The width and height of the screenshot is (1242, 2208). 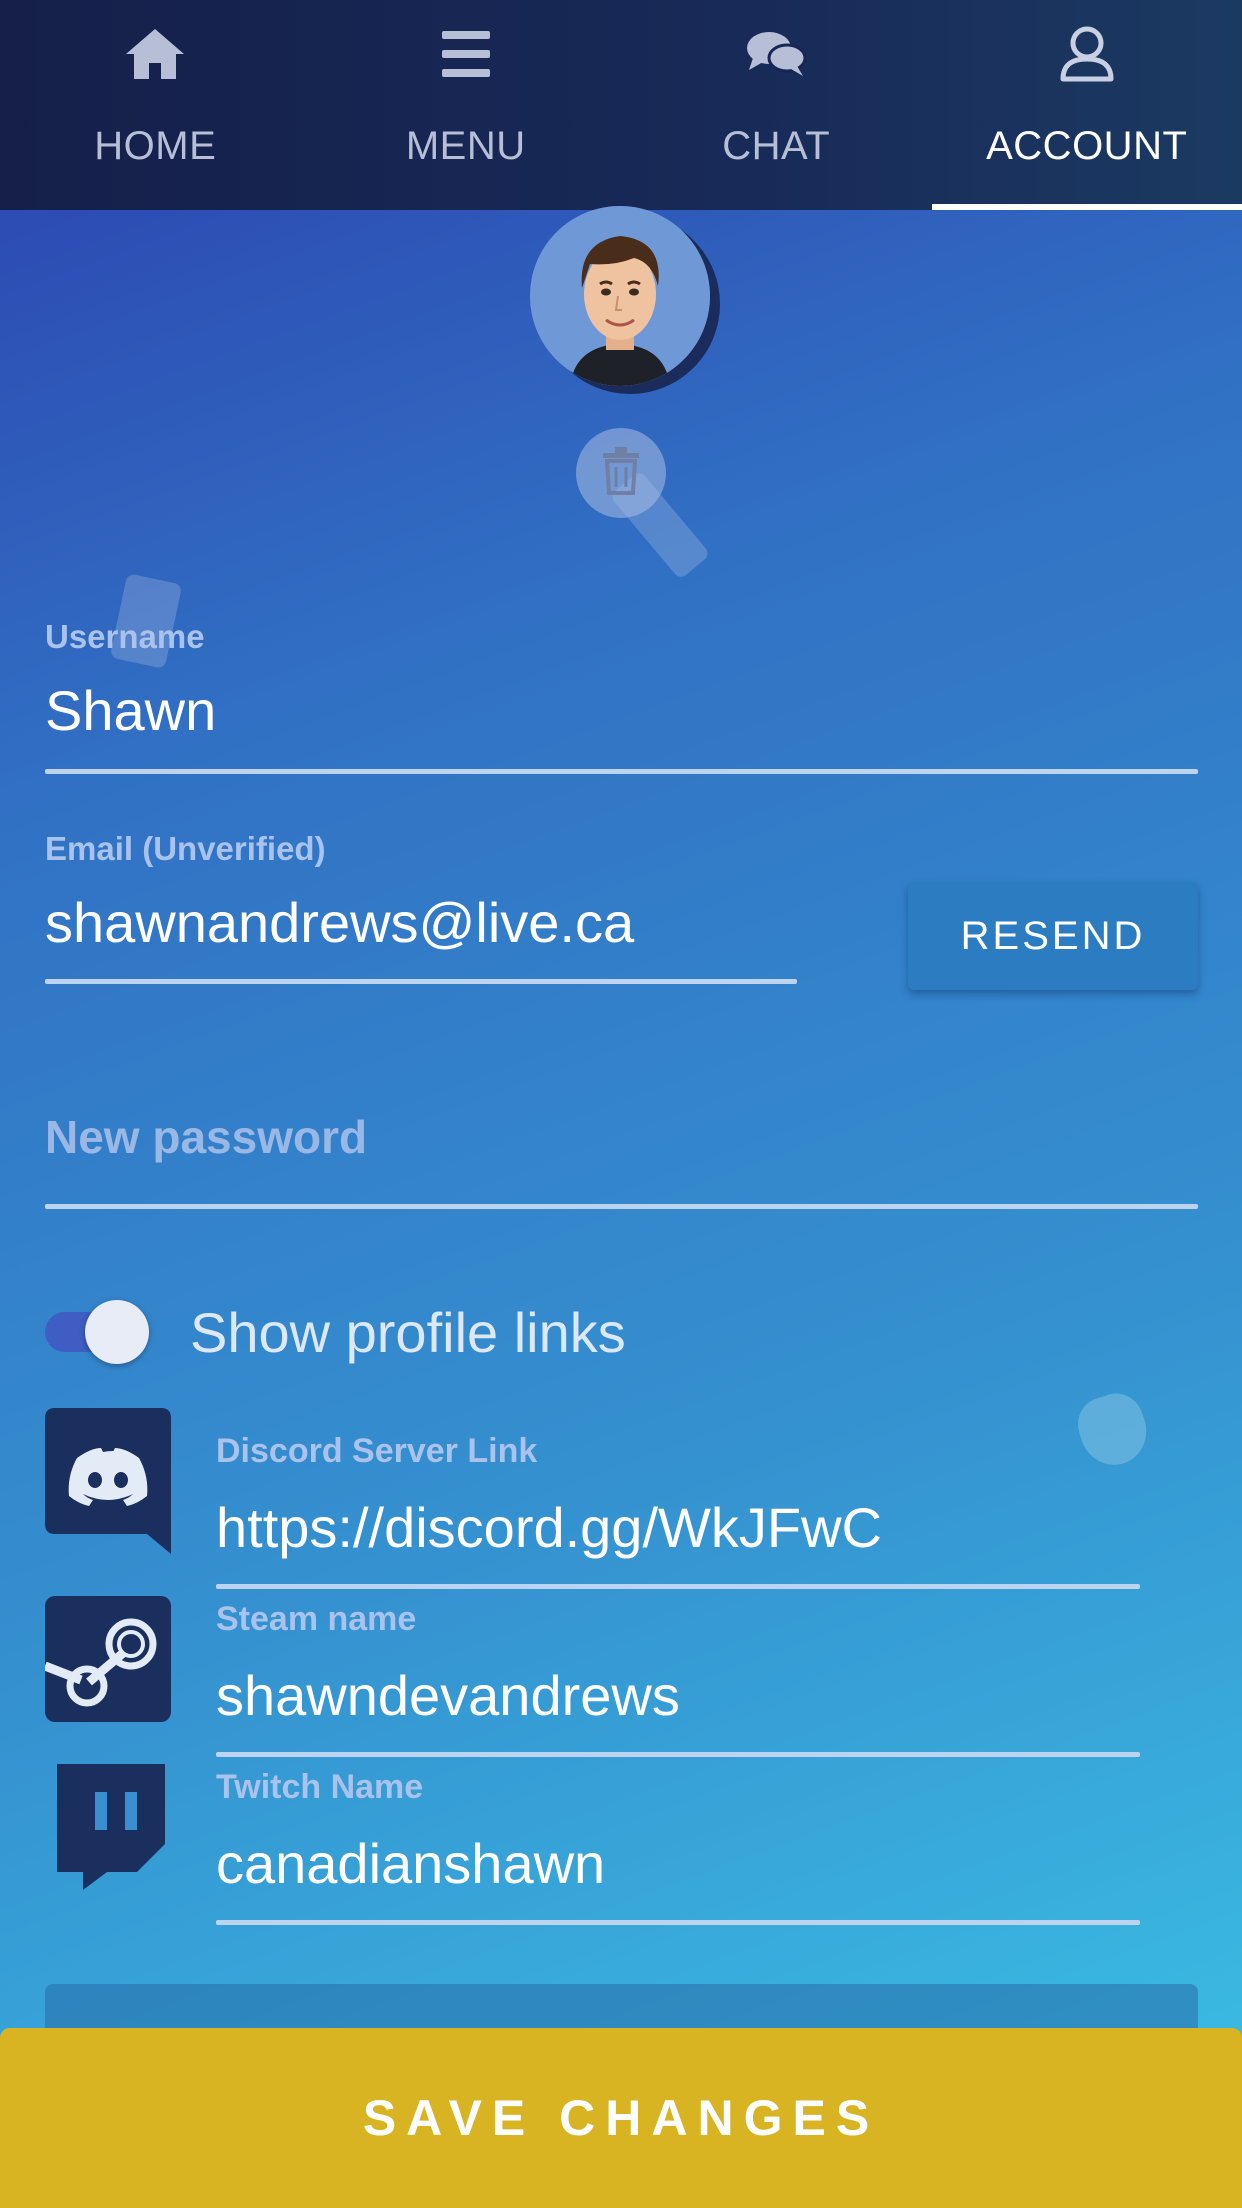 What do you see at coordinates (185, 848) in the screenshot?
I see `email-label: Email (Unverified)` at bounding box center [185, 848].